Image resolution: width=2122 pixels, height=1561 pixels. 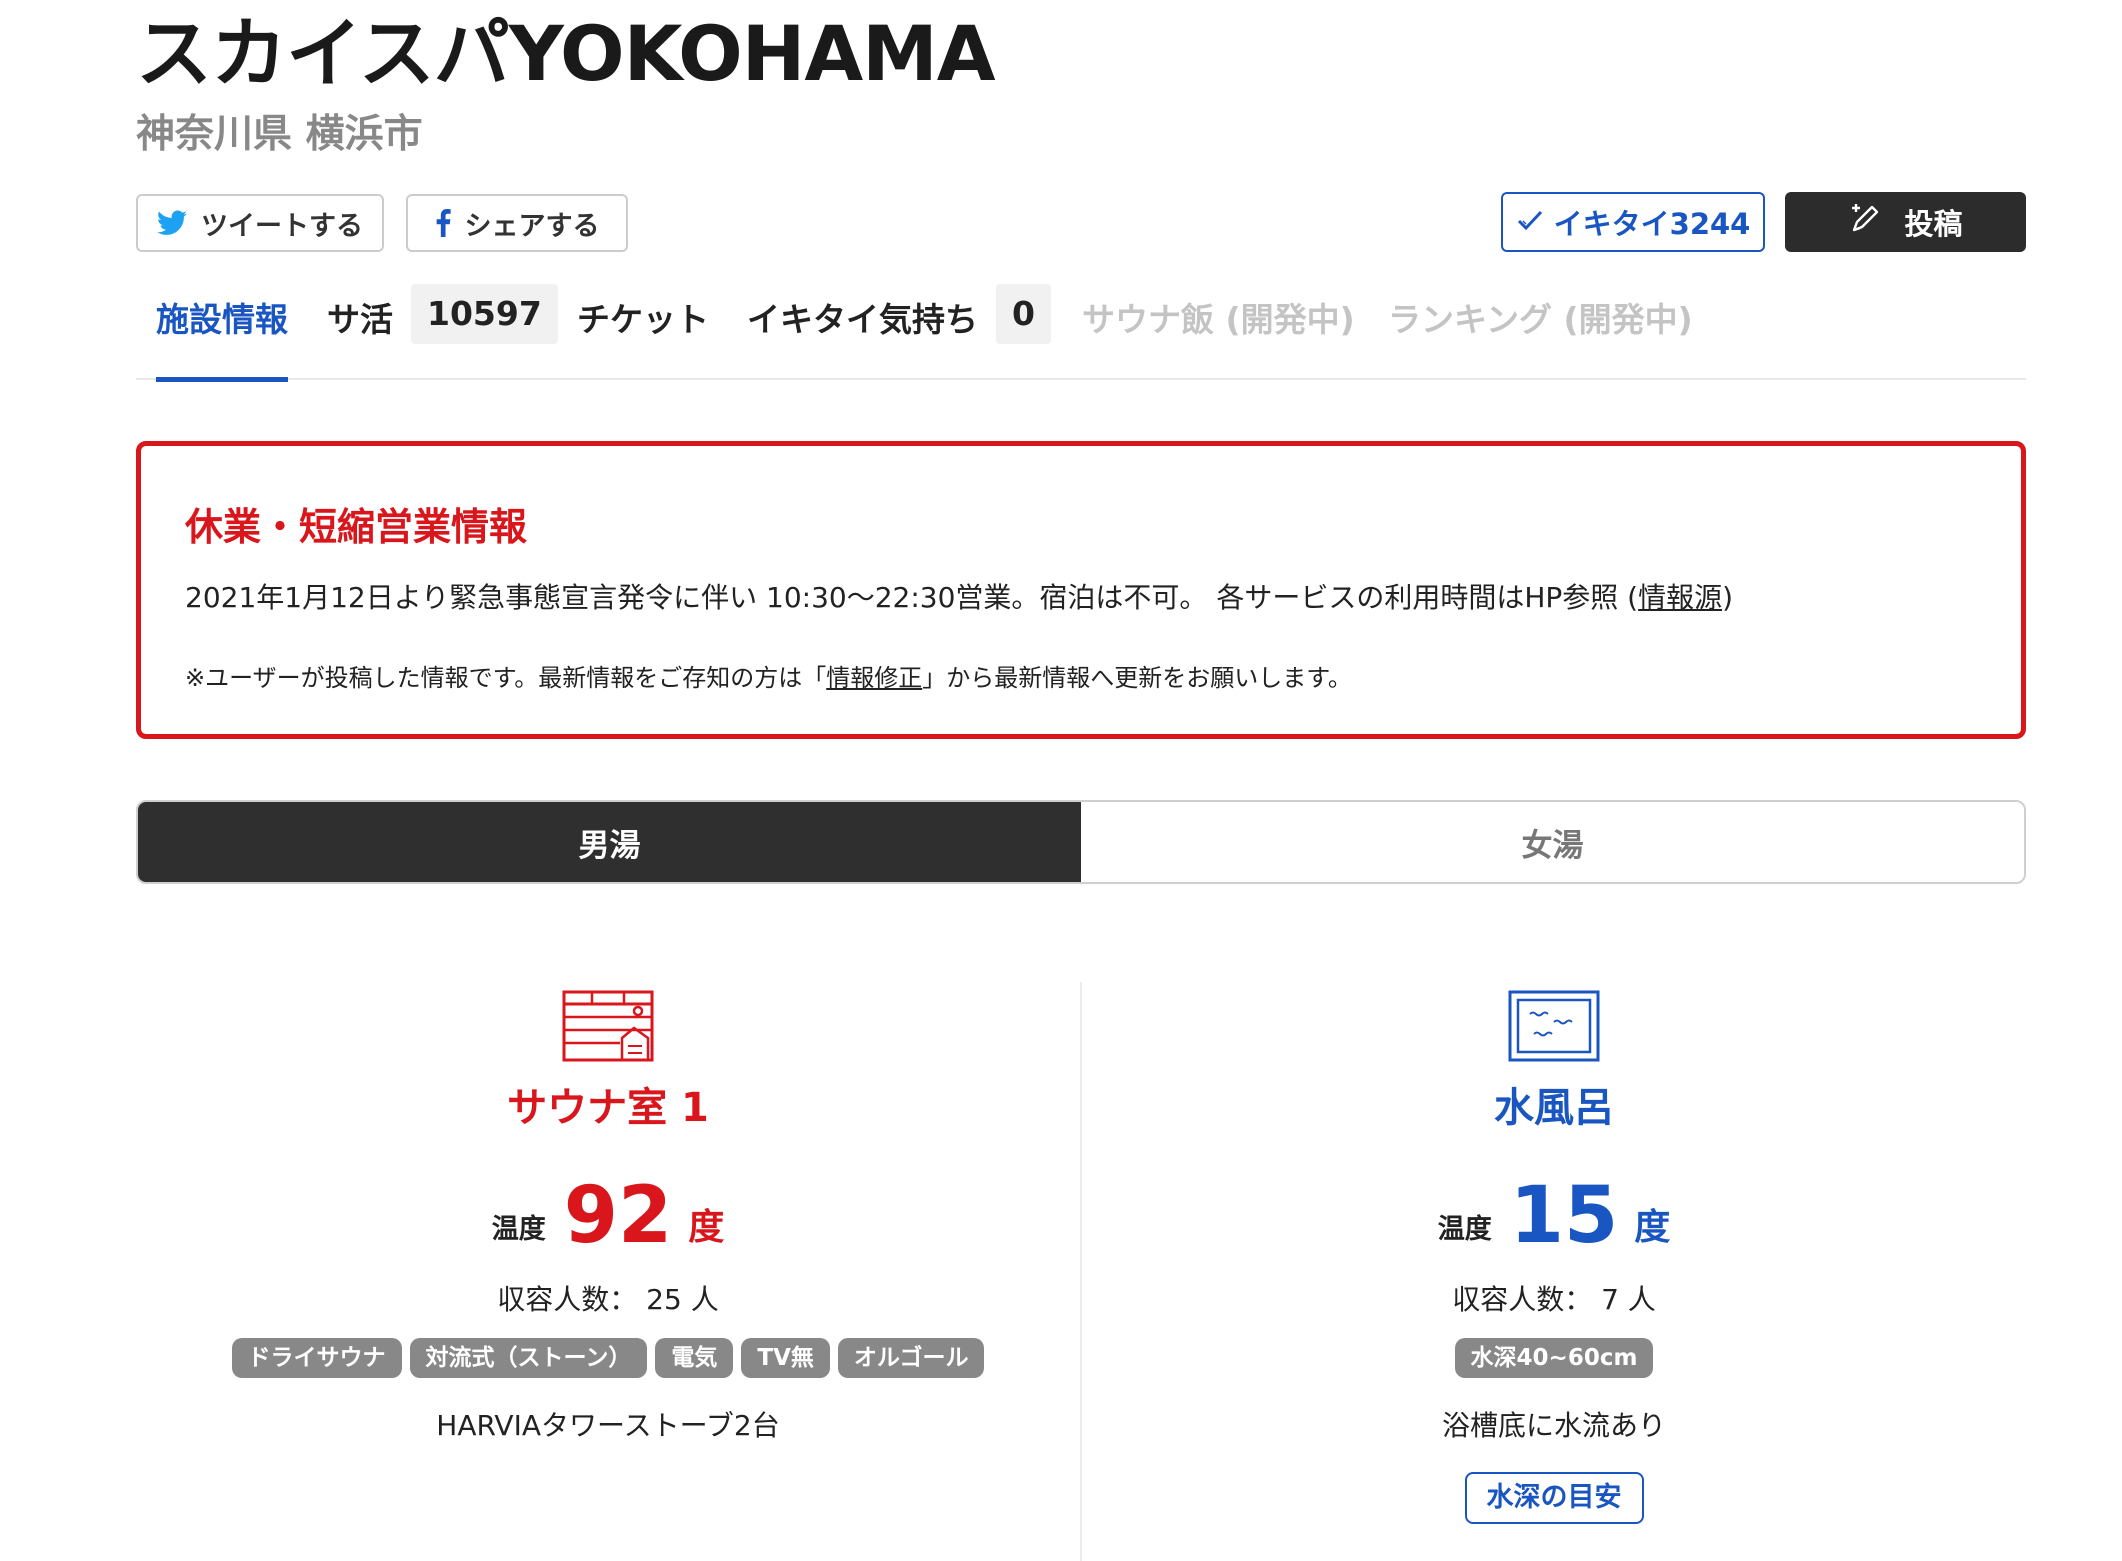 What do you see at coordinates (911, 1358) in the screenshot?
I see `sauna-tag: オルゴール` at bounding box center [911, 1358].